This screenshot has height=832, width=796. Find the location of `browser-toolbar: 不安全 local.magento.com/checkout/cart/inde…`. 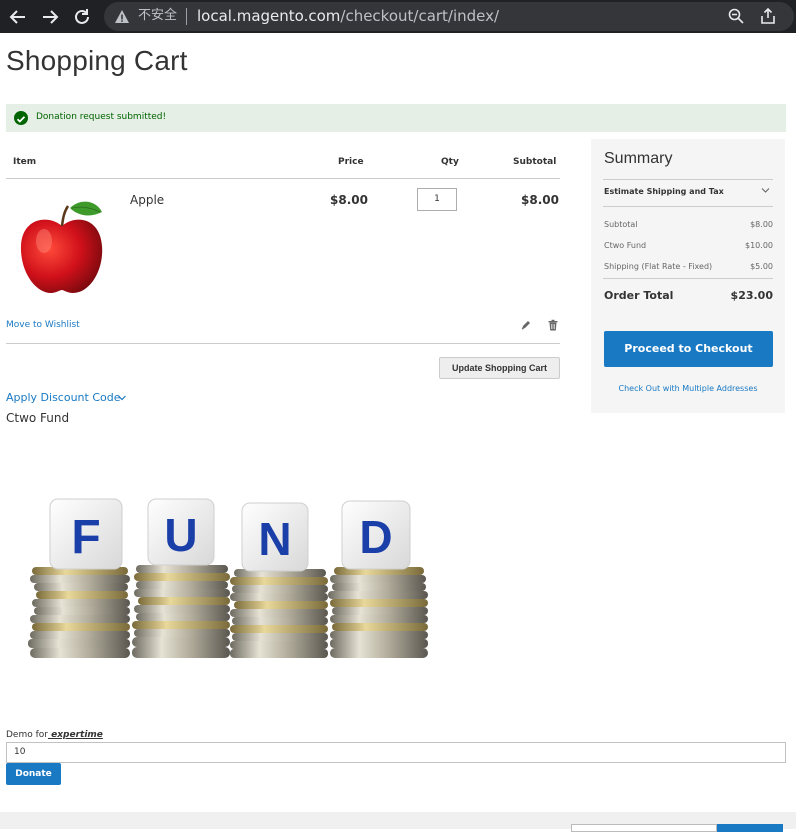

browser-toolbar: 不安全 local.magento.com/checkout/cart/inde… is located at coordinates (398, 16).